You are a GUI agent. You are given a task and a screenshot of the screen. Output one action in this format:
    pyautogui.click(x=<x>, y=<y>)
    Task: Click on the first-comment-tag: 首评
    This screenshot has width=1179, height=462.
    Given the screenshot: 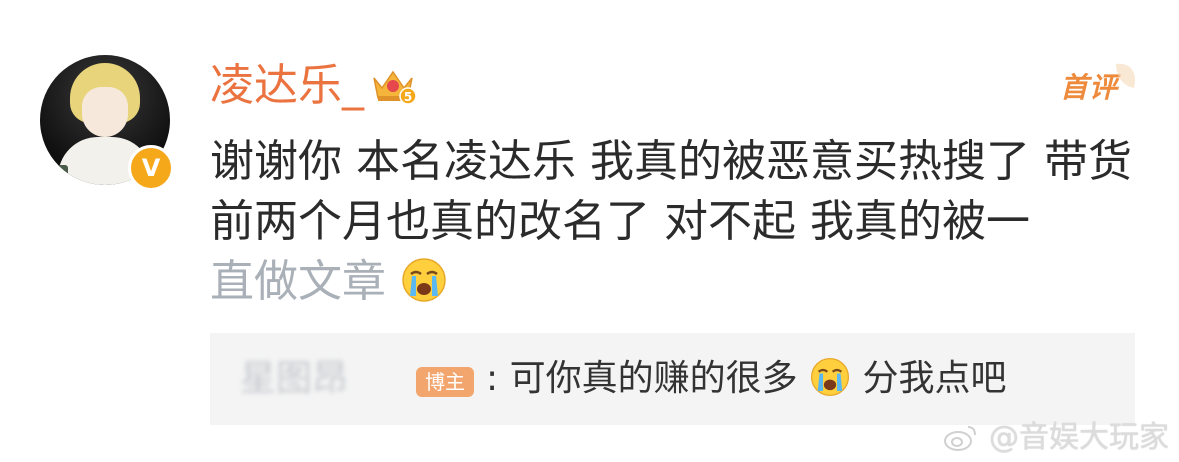 What is the action you would take?
    pyautogui.click(x=1089, y=87)
    